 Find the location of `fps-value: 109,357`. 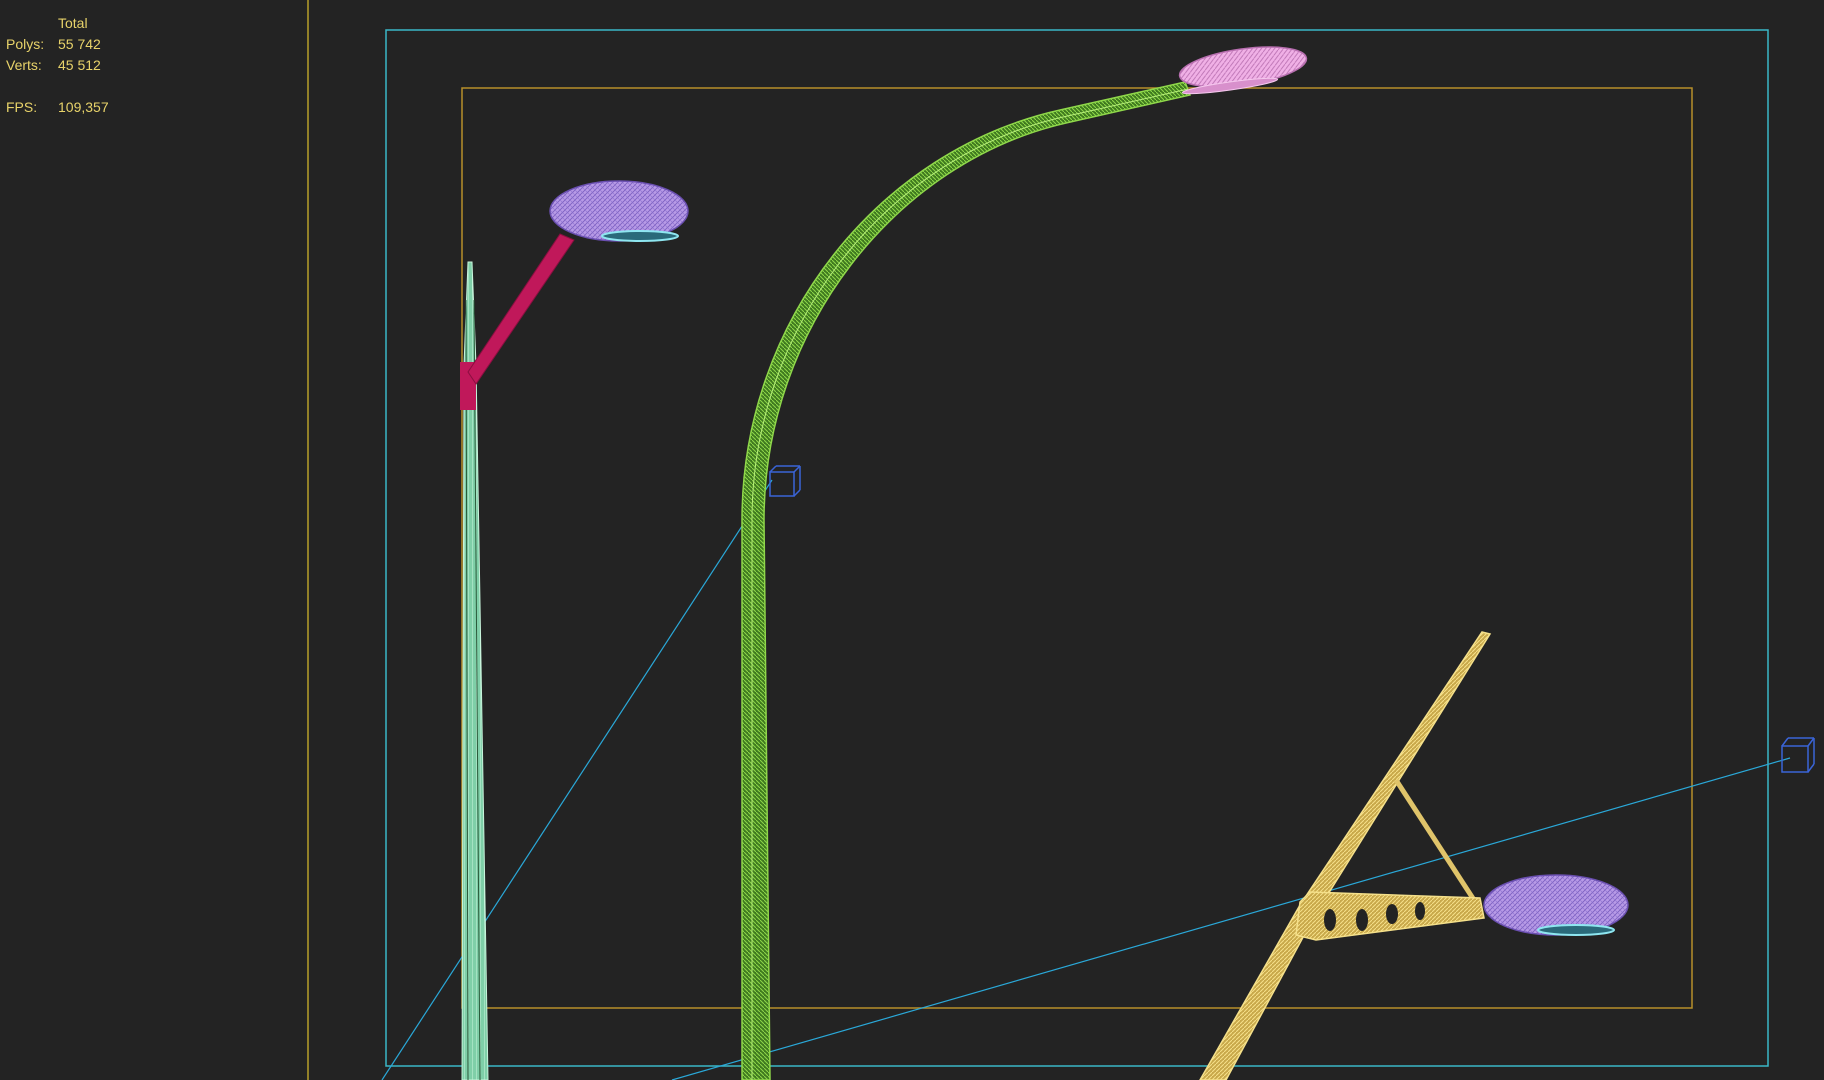

fps-value: 109,357 is located at coordinates (83, 107).